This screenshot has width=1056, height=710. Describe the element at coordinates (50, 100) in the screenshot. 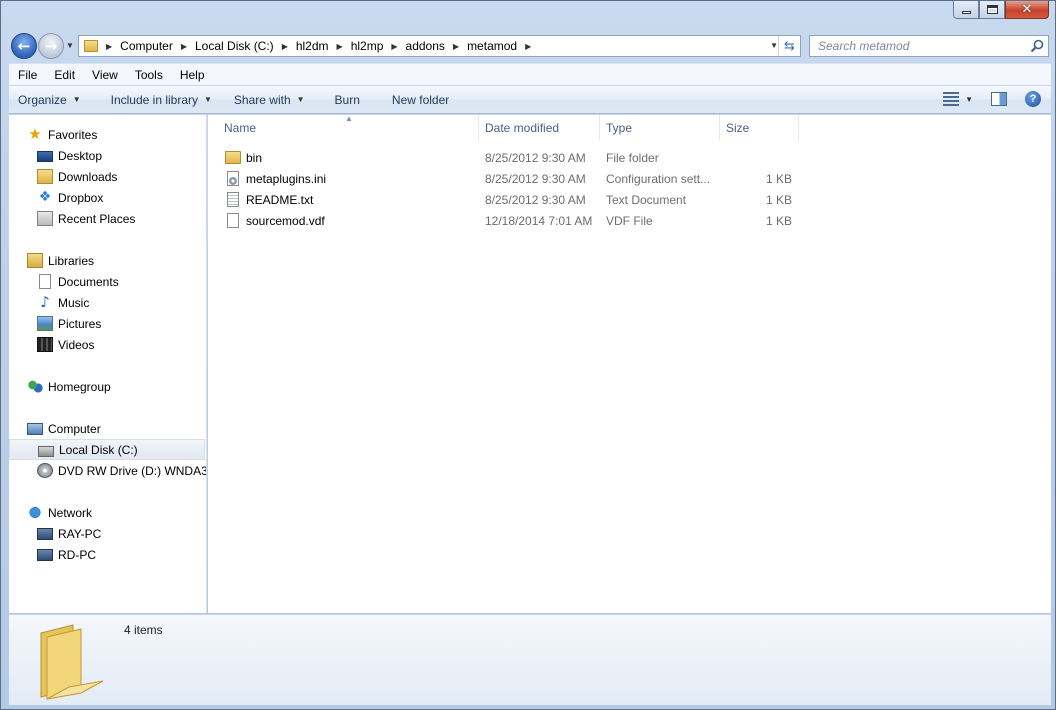

I see `organize-button: Organize ▼` at that location.